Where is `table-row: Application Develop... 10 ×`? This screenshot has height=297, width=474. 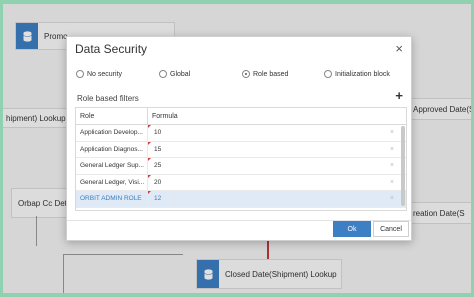
table-row: Application Develop... 10 × is located at coordinates (241, 133).